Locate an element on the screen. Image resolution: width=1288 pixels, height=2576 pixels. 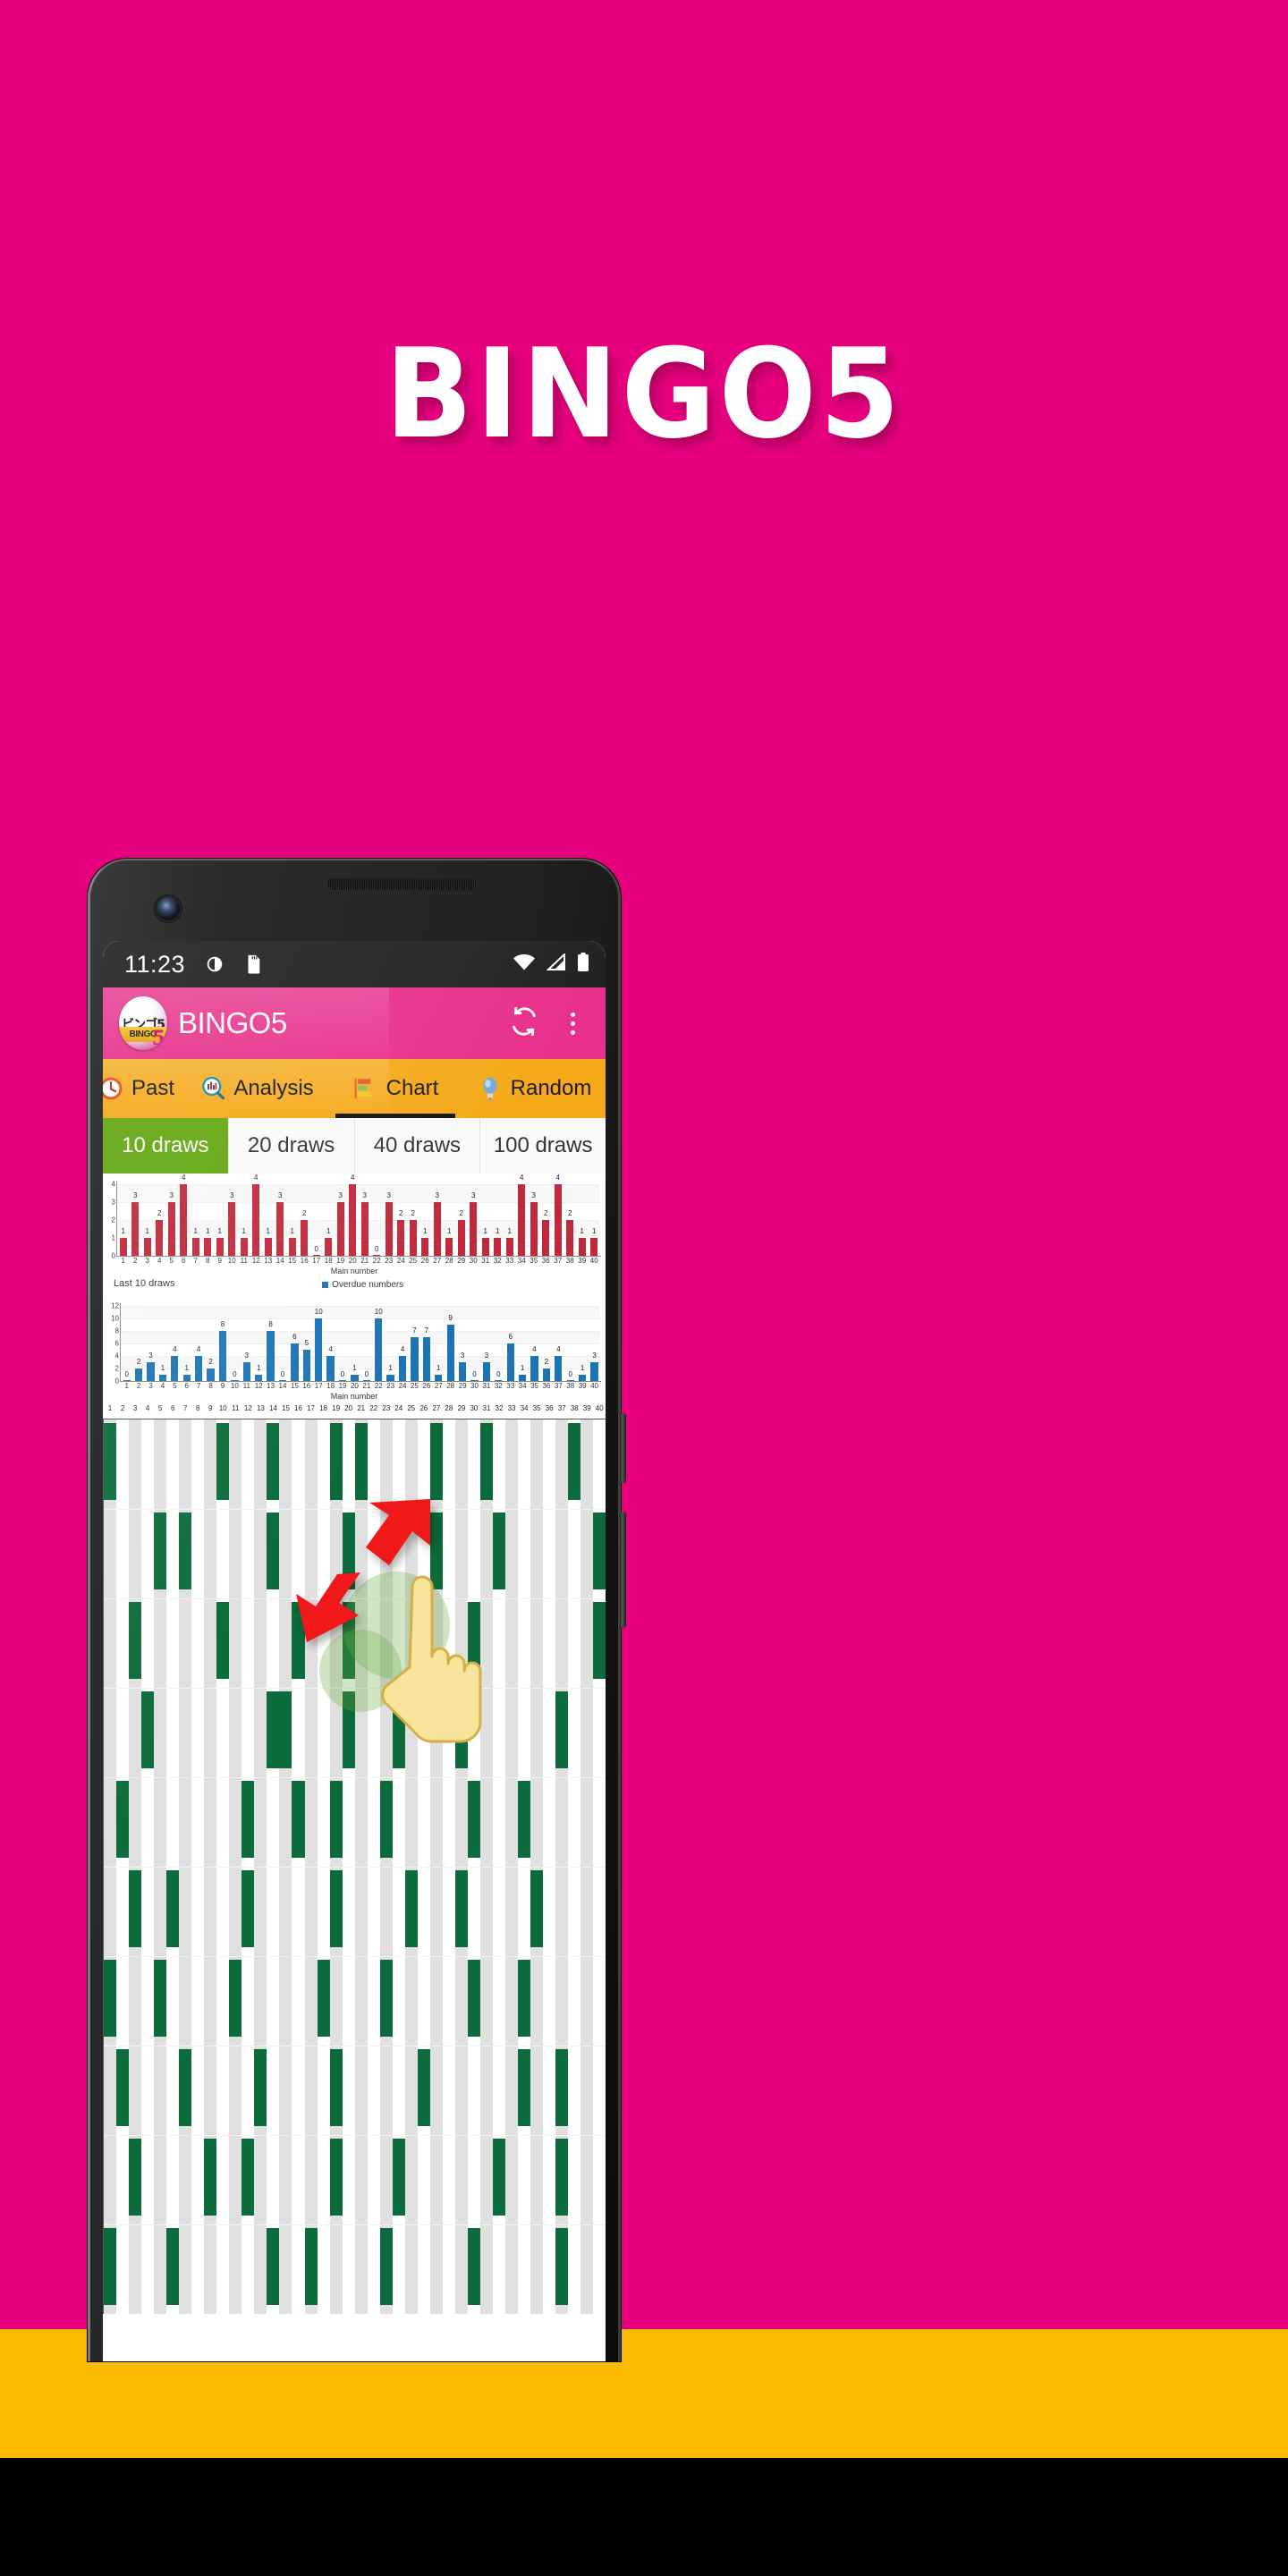
refresh-button is located at coordinates (524, 1023).